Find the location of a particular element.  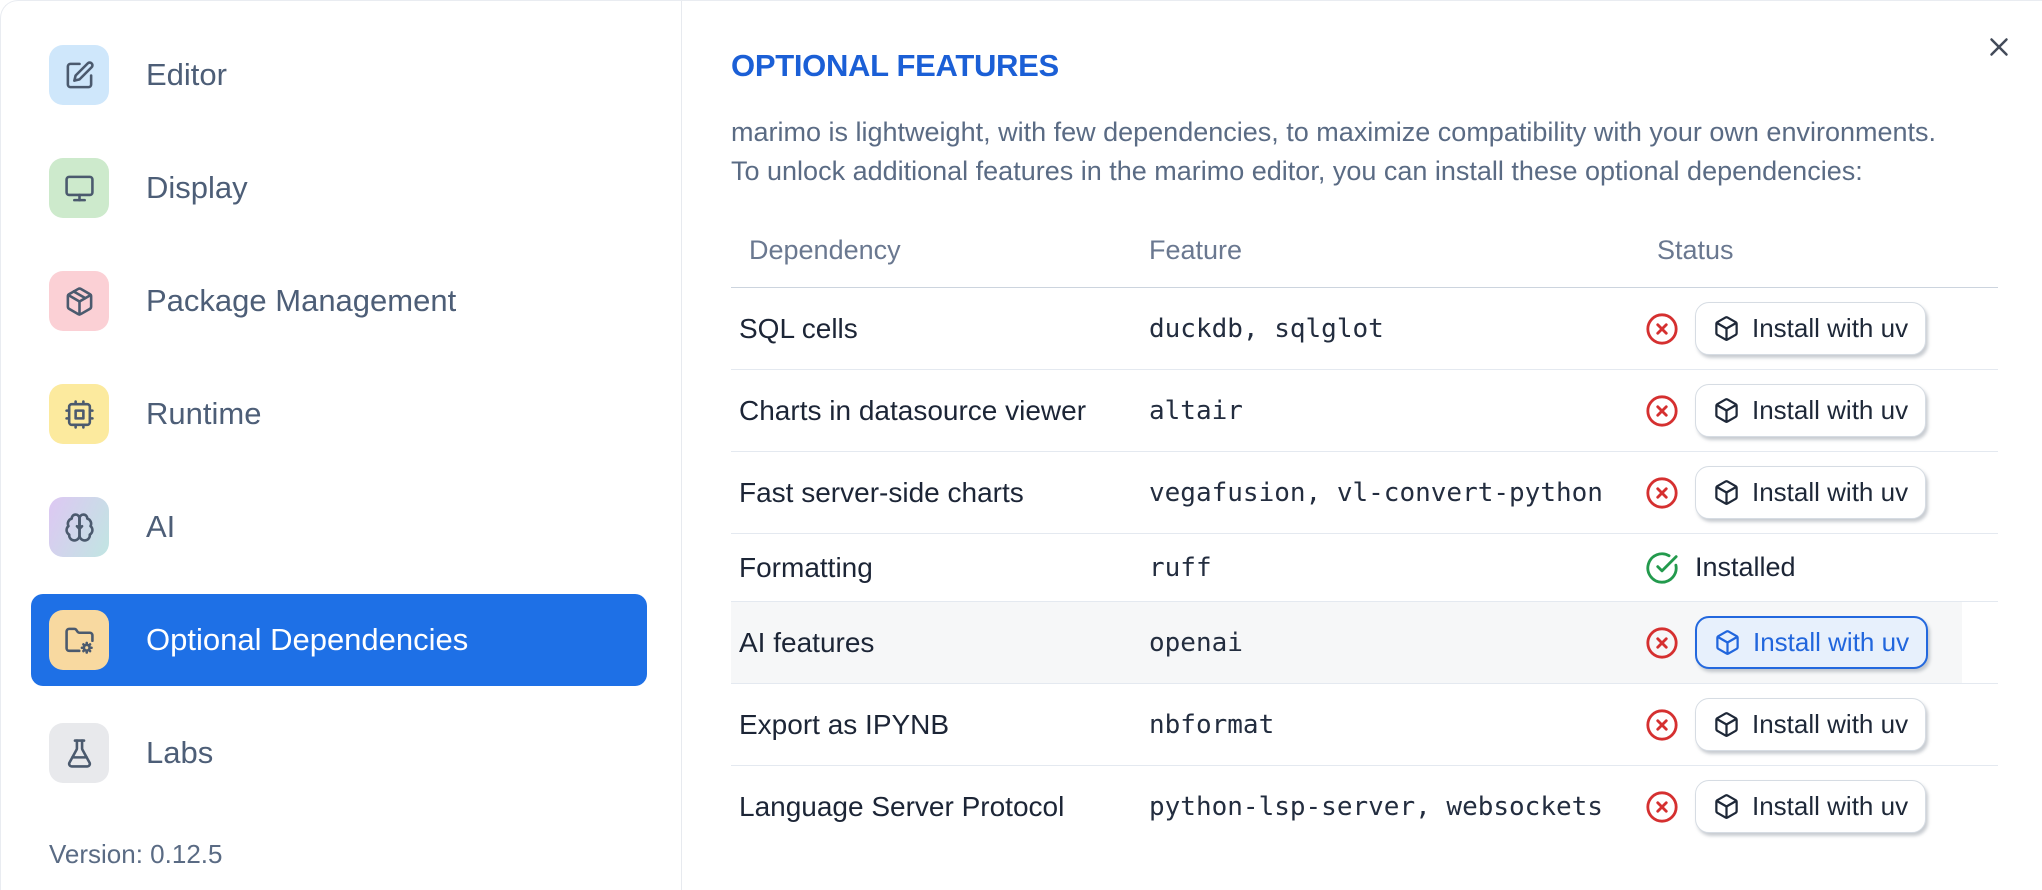

sidebar-item: Runtime is located at coordinates (339, 414).